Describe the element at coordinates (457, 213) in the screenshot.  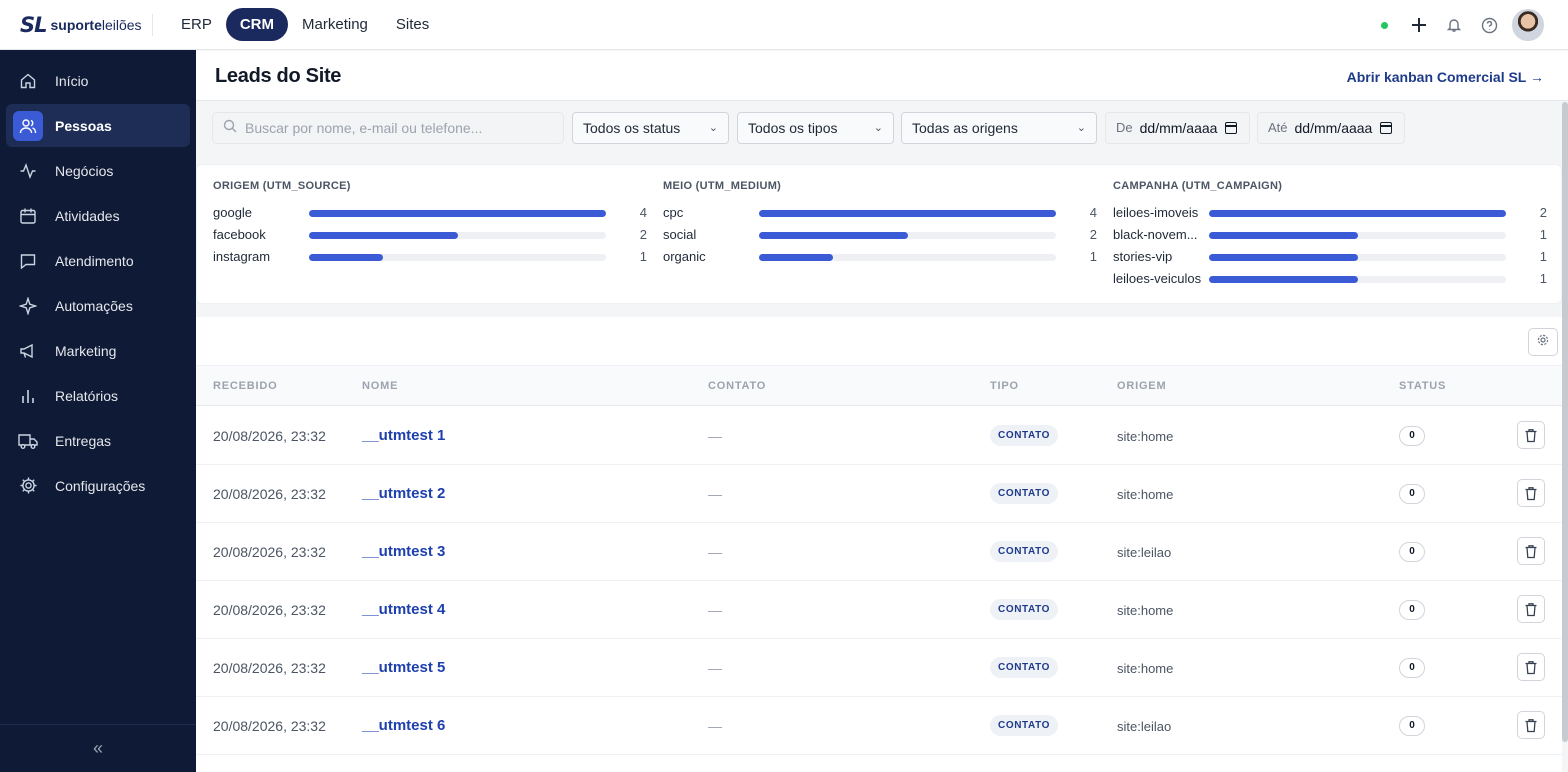
I see `utm-bar-track` at that location.